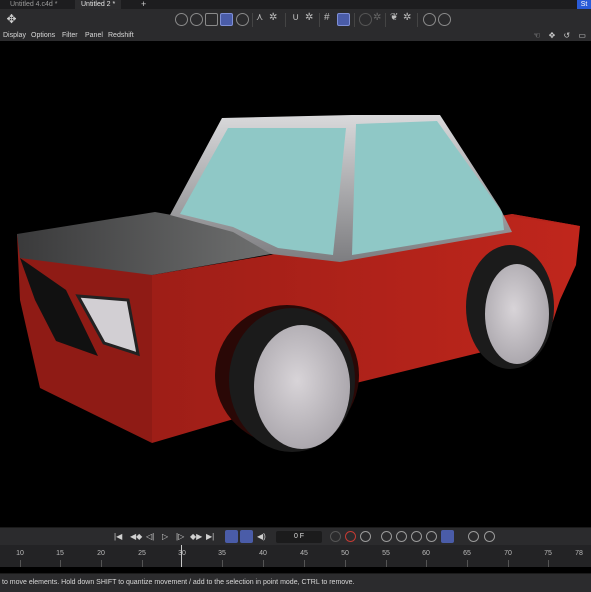 This screenshot has height=592, width=591. I want to click on ruler-label: 75, so click(548, 553).